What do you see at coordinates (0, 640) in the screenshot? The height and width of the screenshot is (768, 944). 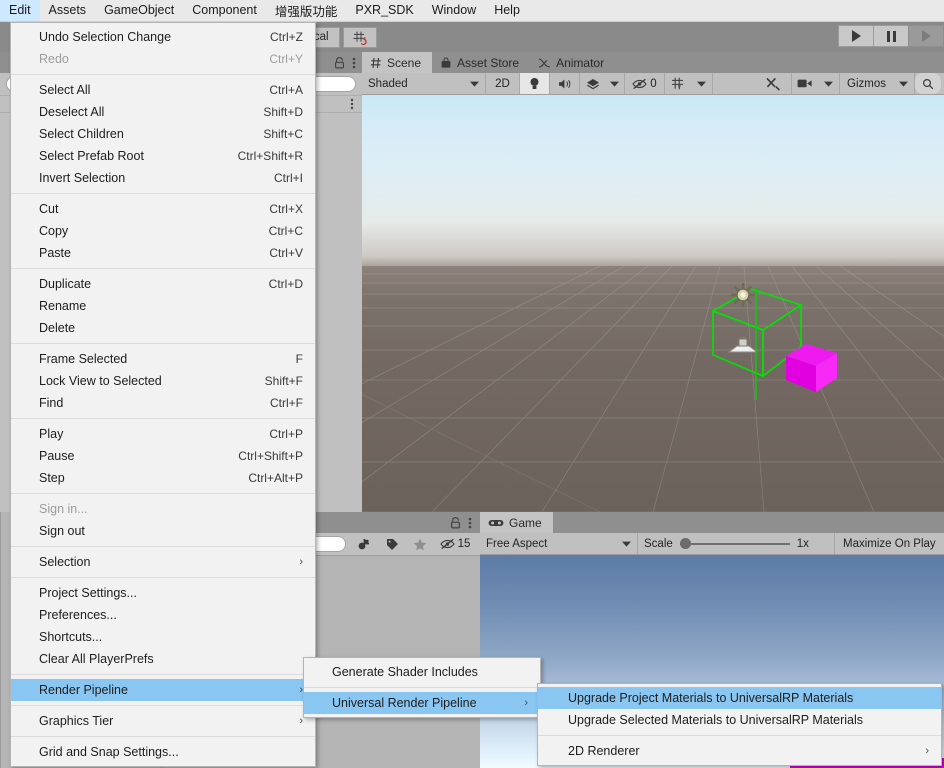 I see `panel-edge` at bounding box center [0, 640].